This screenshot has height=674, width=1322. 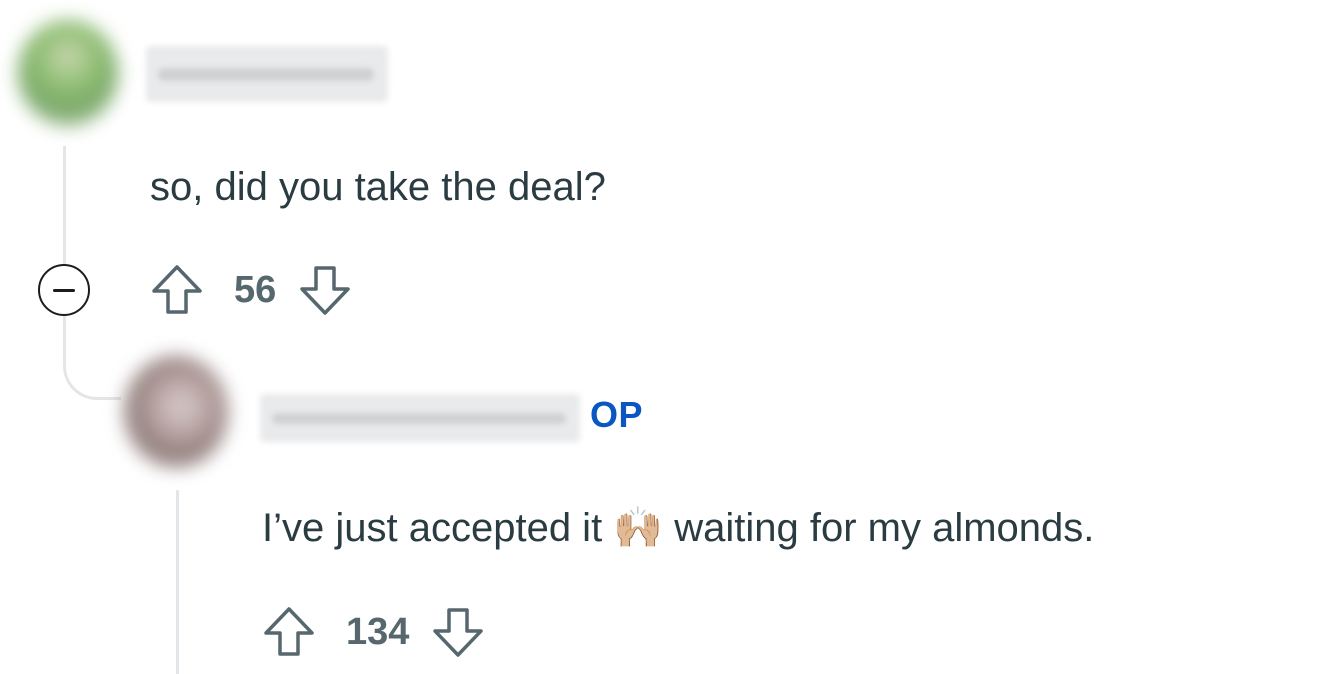 What do you see at coordinates (638, 528) in the screenshot?
I see `raising-hands-emoji: 🙌🏼` at bounding box center [638, 528].